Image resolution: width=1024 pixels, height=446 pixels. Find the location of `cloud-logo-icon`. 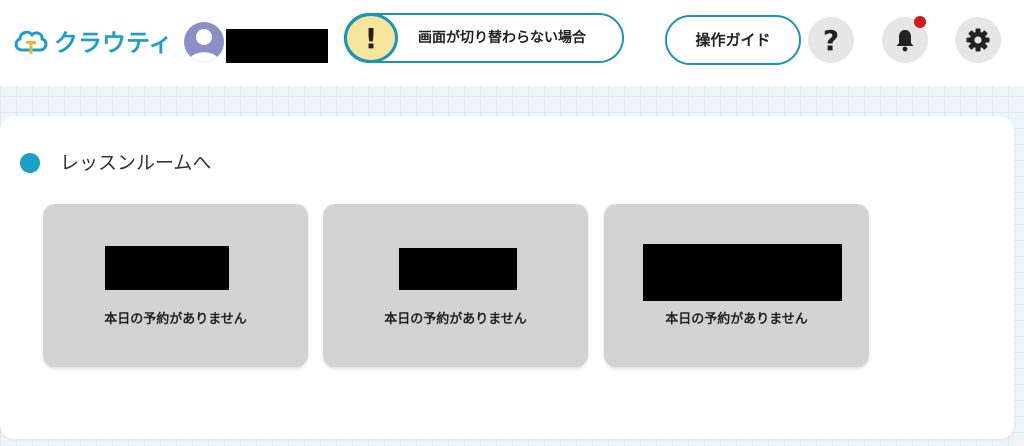

cloud-logo-icon is located at coordinates (31, 43).